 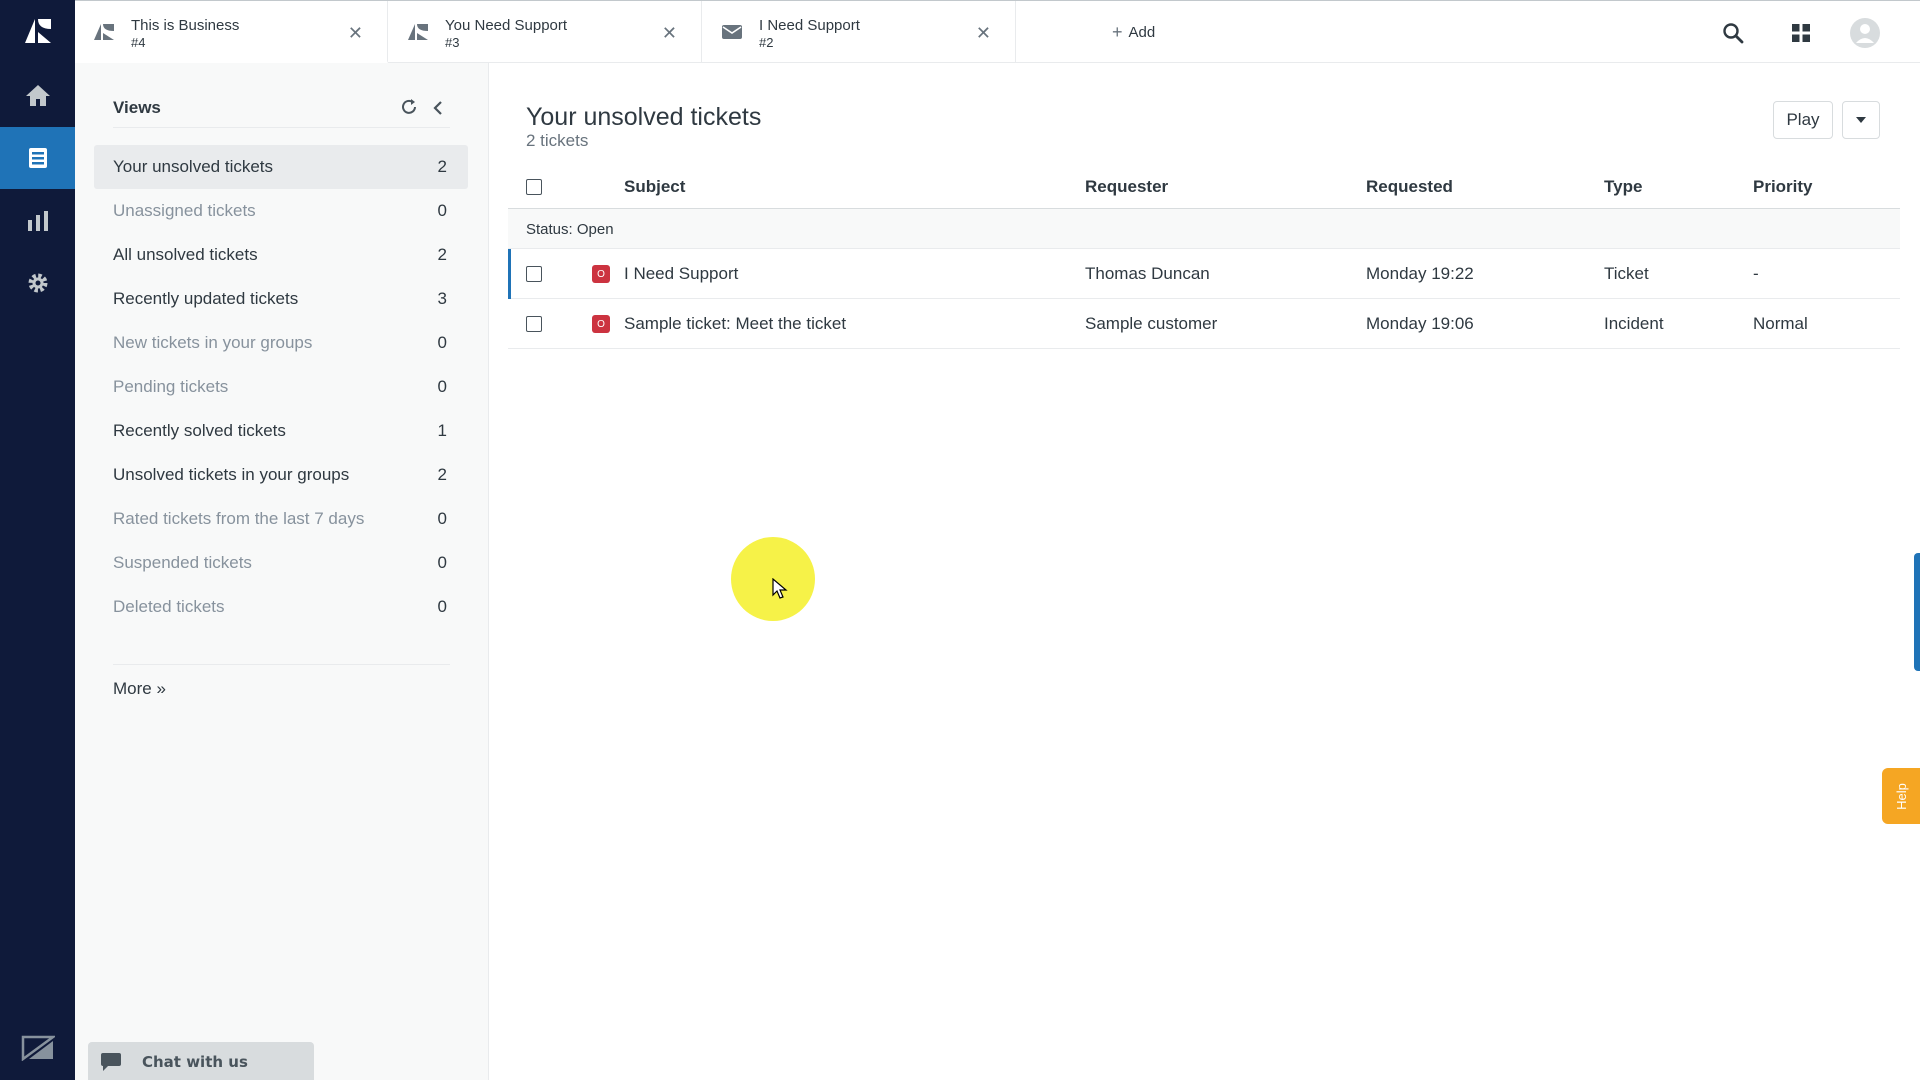 I want to click on ticket-subject: Sample ticket: Meet the ticket, so click(x=735, y=324).